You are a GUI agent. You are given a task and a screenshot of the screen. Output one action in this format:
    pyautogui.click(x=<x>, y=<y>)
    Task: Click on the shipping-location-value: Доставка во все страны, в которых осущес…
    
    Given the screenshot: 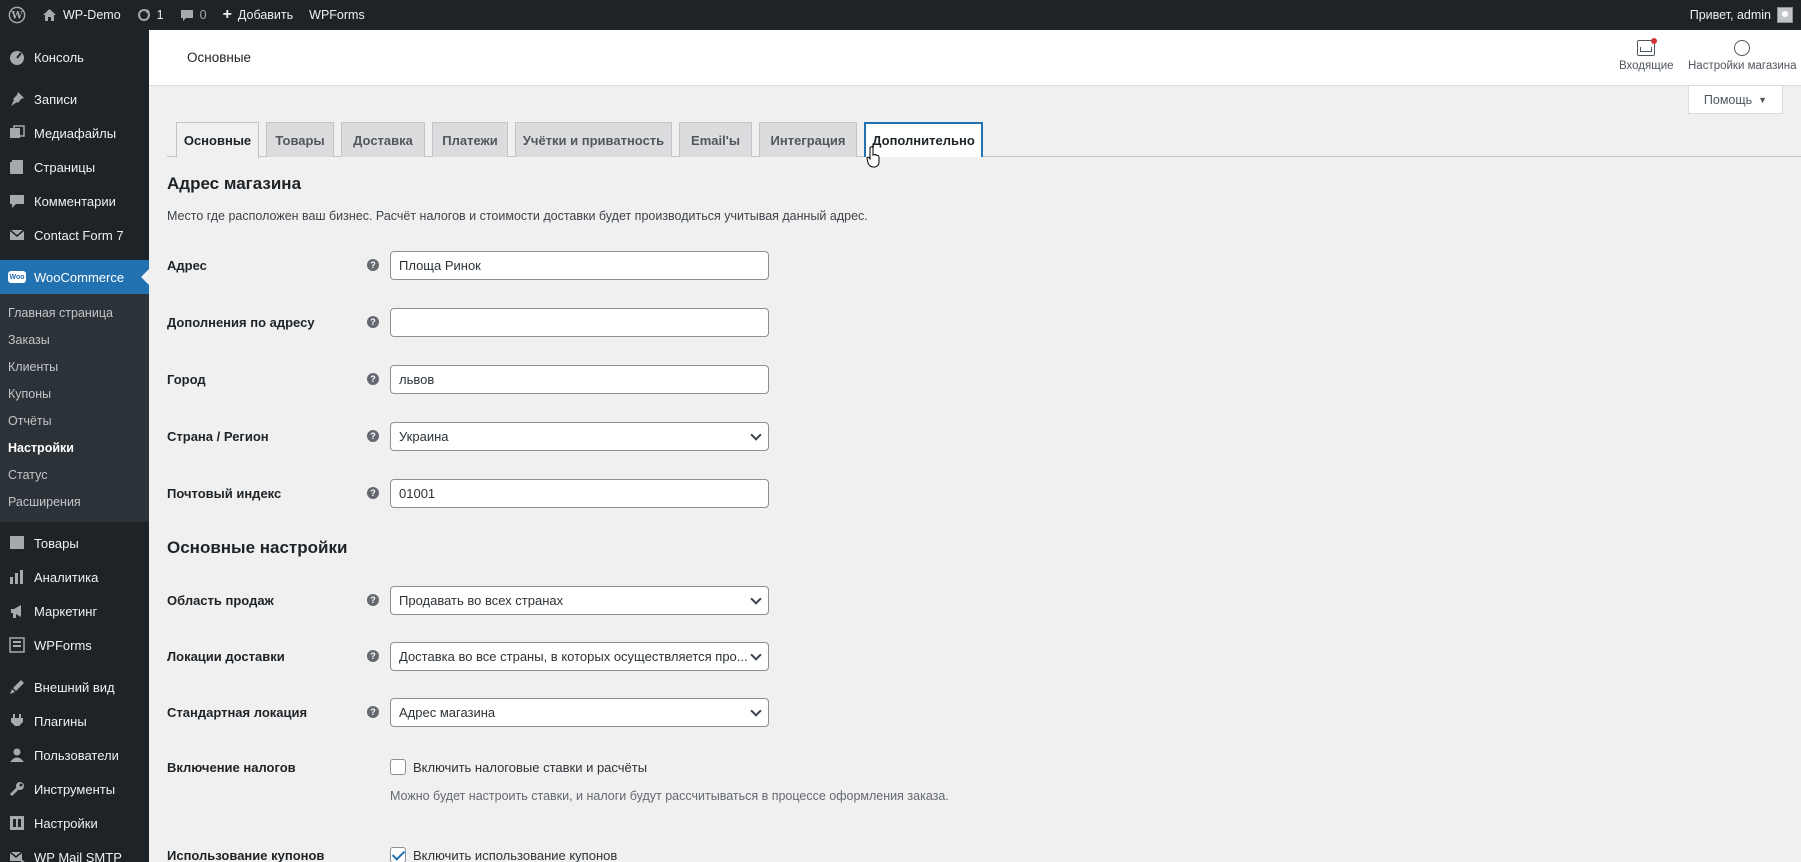 What is the action you would take?
    pyautogui.click(x=573, y=656)
    